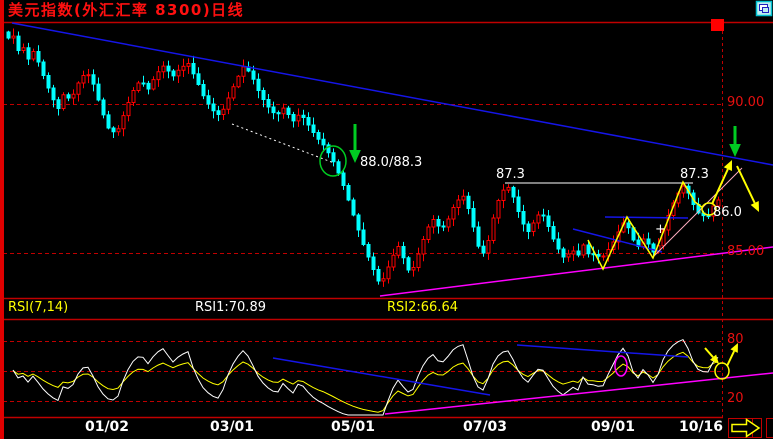 This screenshot has height=439, width=773. What do you see at coordinates (732, 355) in the screenshot?
I see `rsi-arrow-up` at bounding box center [732, 355].